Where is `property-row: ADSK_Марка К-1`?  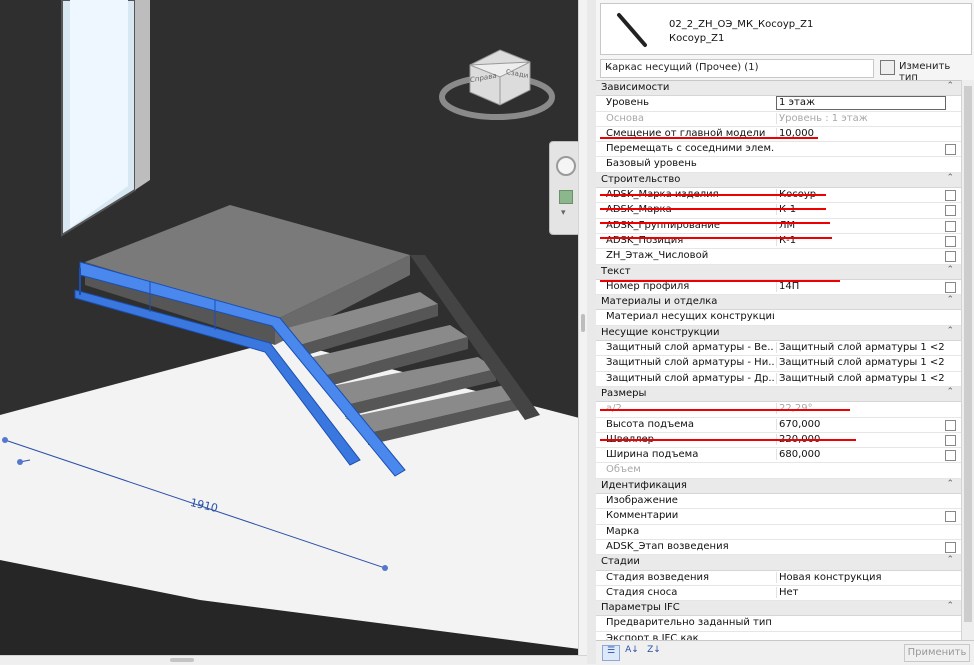
property-row: ADSK_Марка К-1 is located at coordinates (785, 211).